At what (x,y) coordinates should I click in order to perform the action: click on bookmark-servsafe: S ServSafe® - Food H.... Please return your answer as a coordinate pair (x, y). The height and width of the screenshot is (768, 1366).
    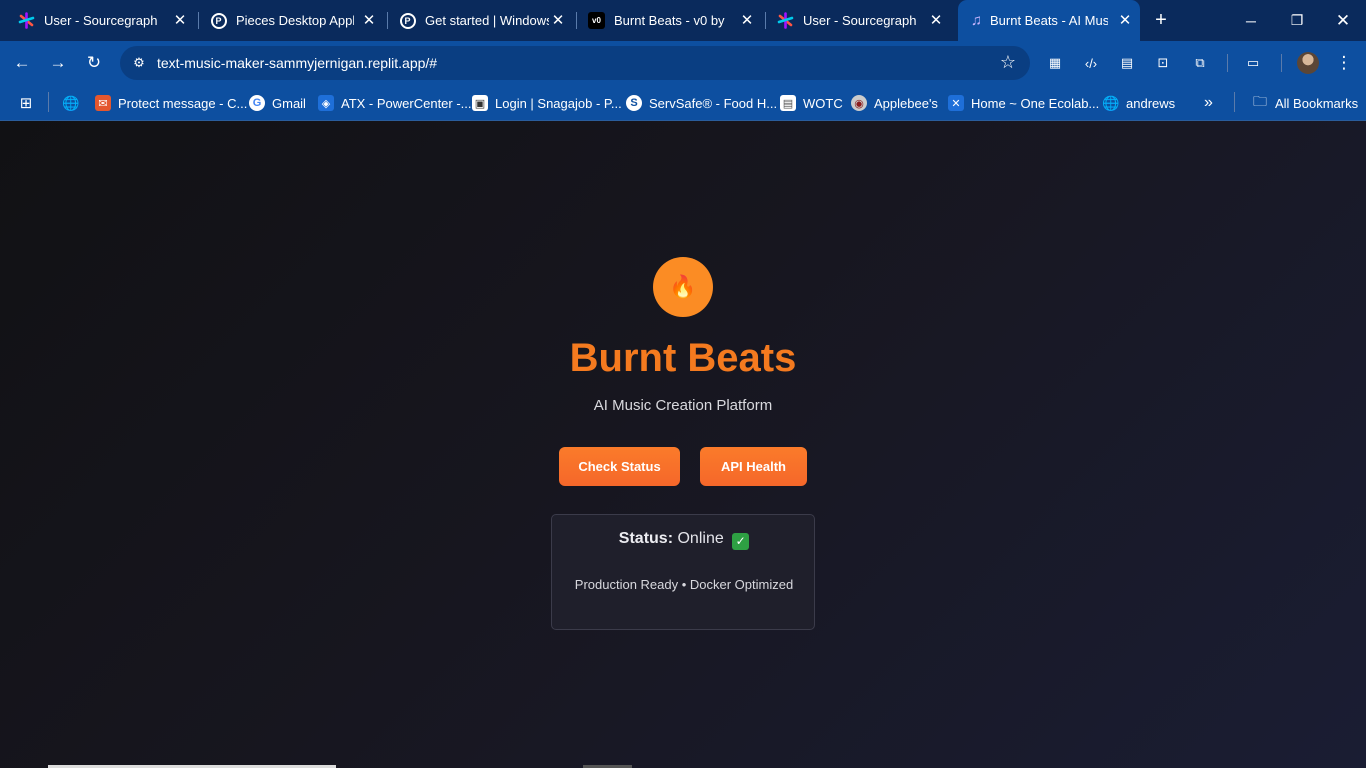
    Looking at the image, I should click on (701, 103).